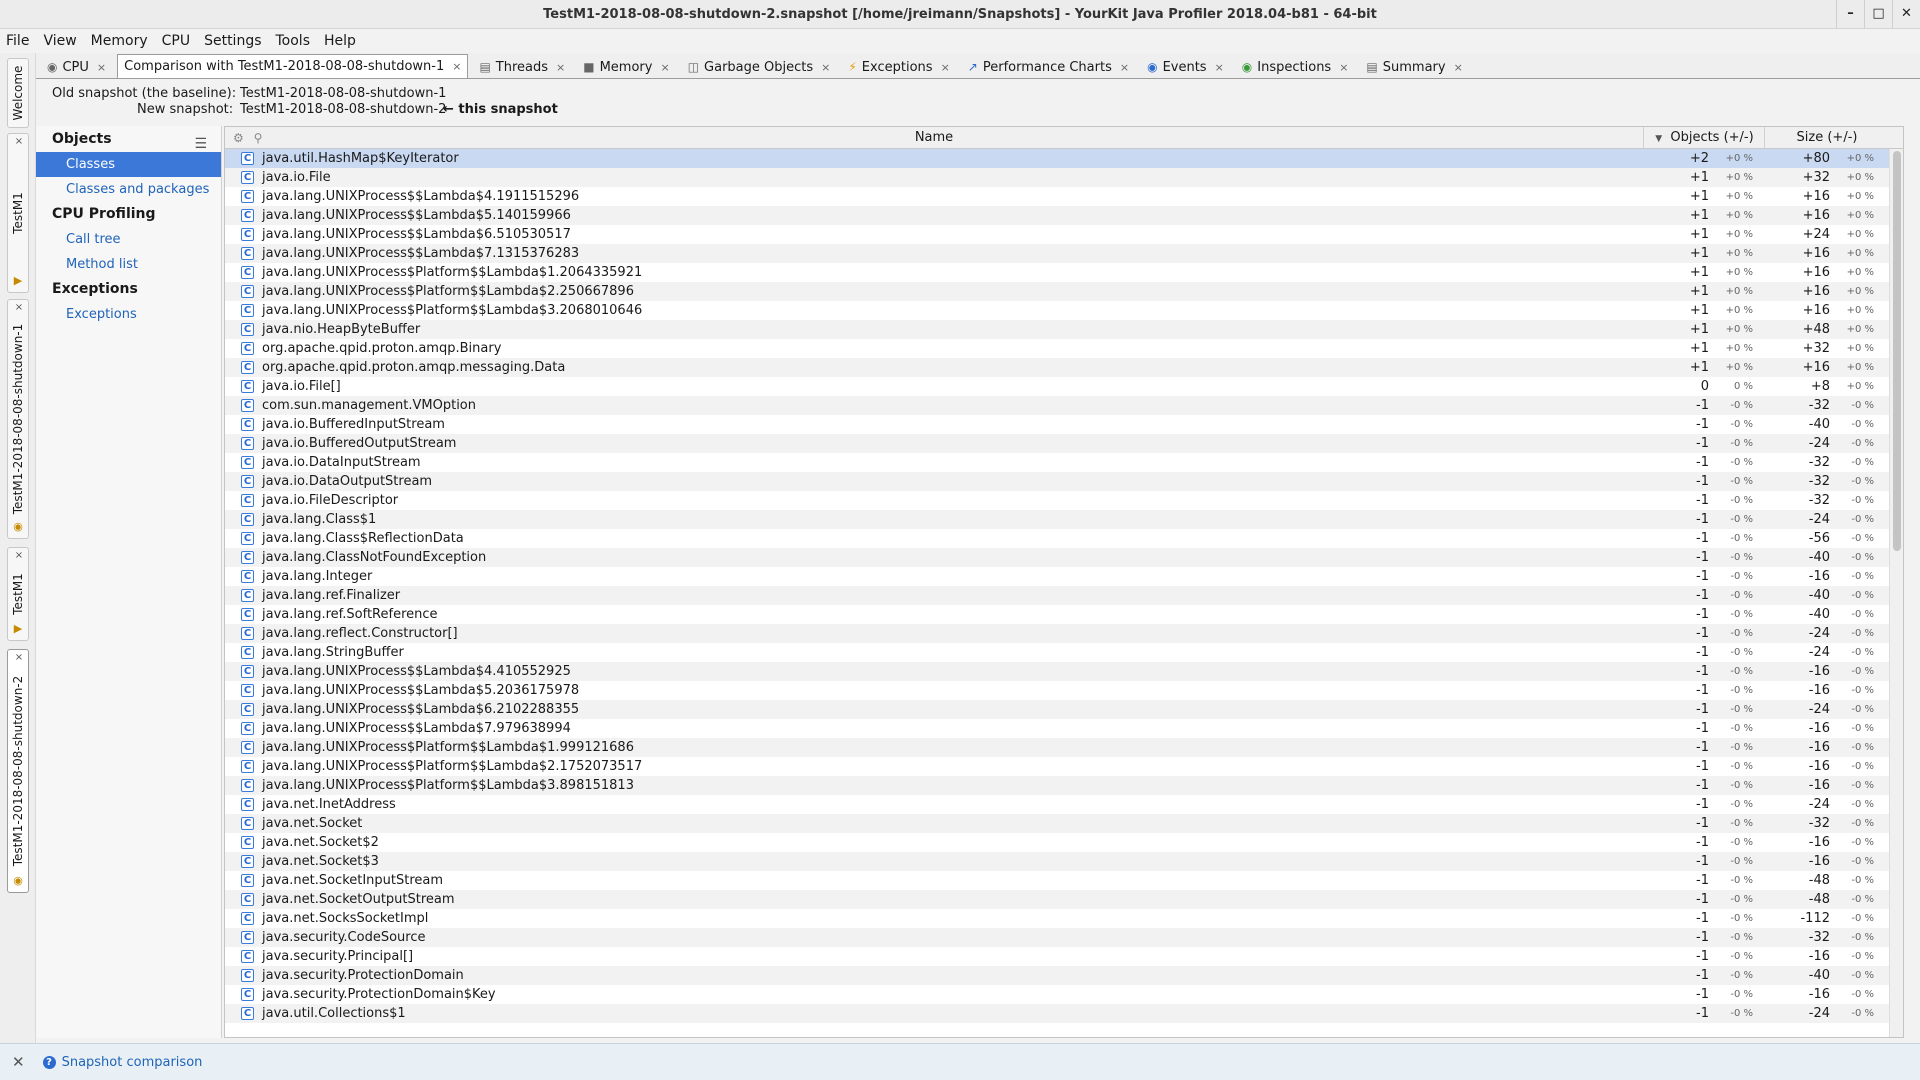 Image resolution: width=1920 pixels, height=1080 pixels. I want to click on table-row: Cjava.security.Principal[] -1 -0 % -16 -0 %, so click(1064, 956).